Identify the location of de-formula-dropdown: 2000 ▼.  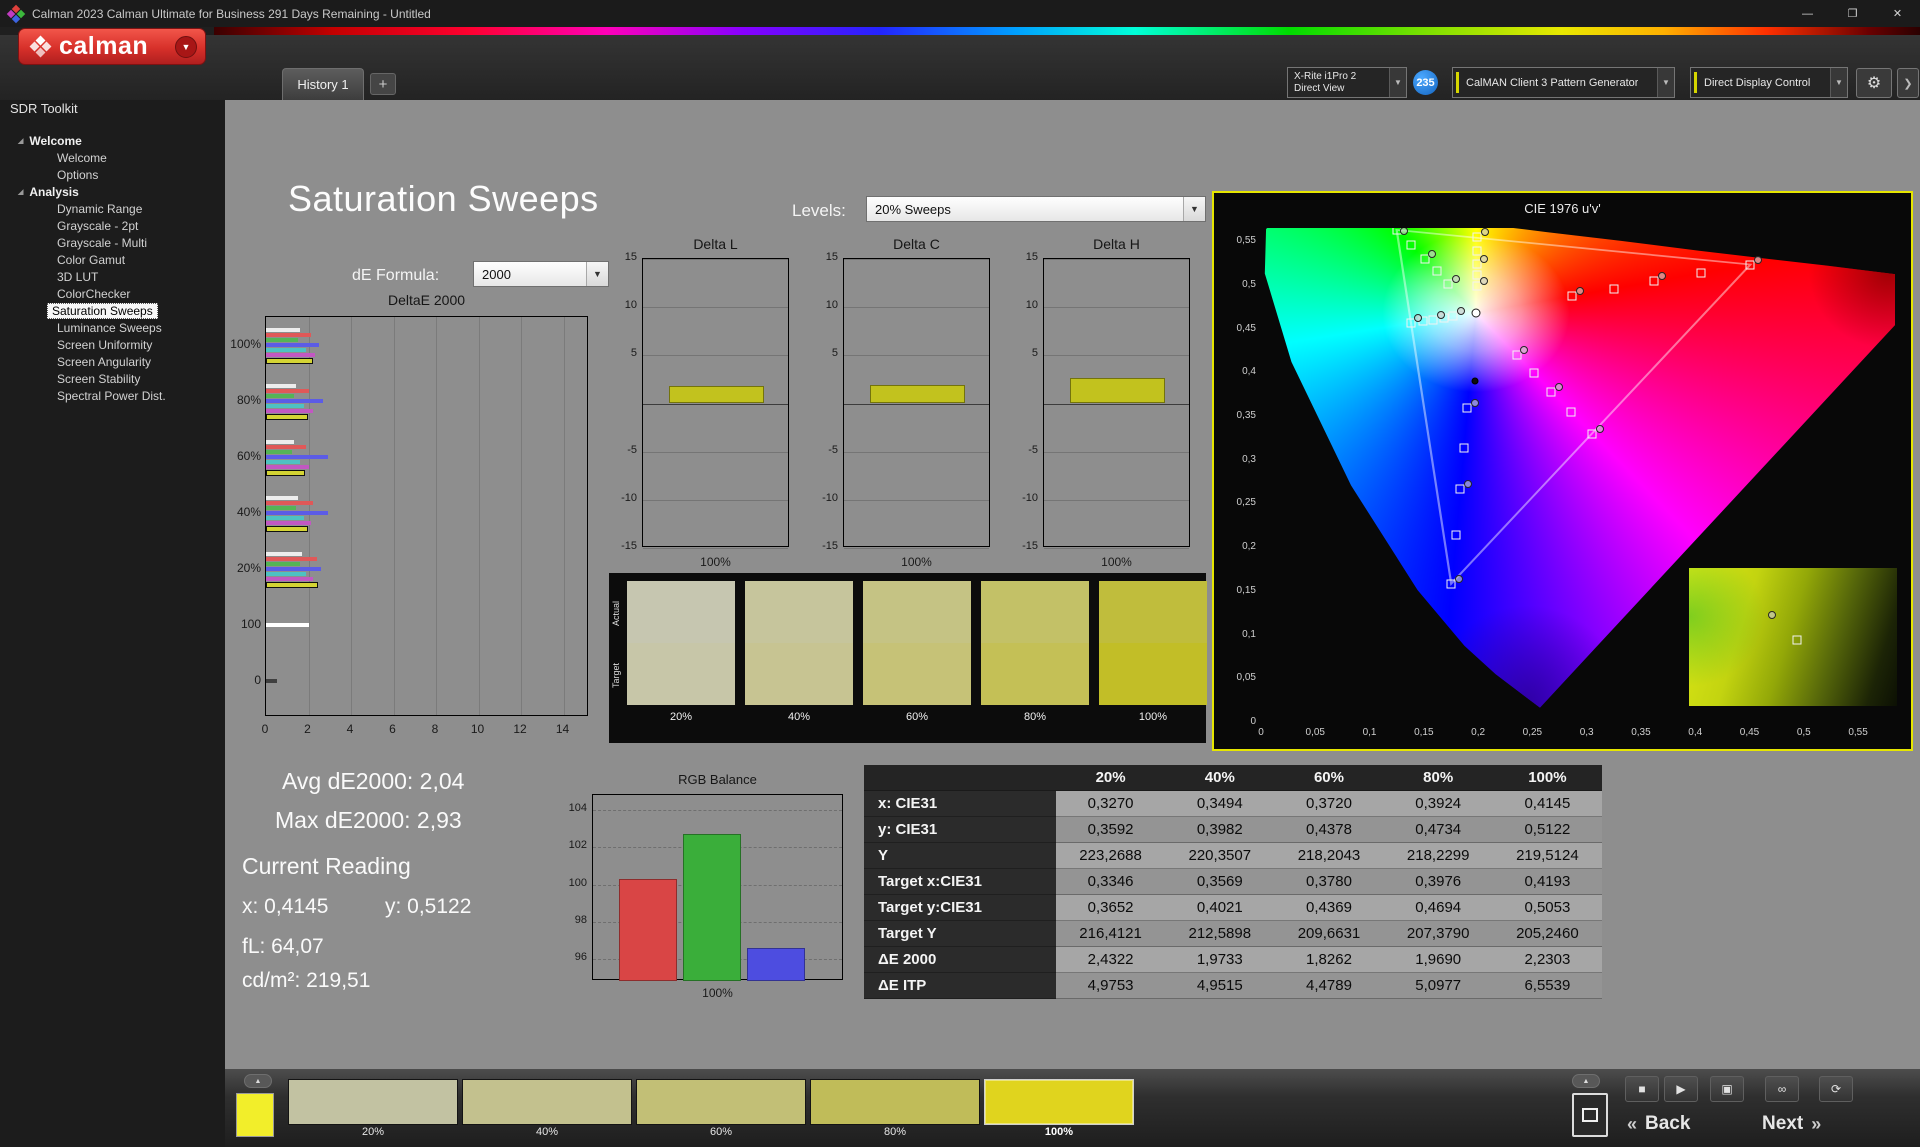
(541, 274).